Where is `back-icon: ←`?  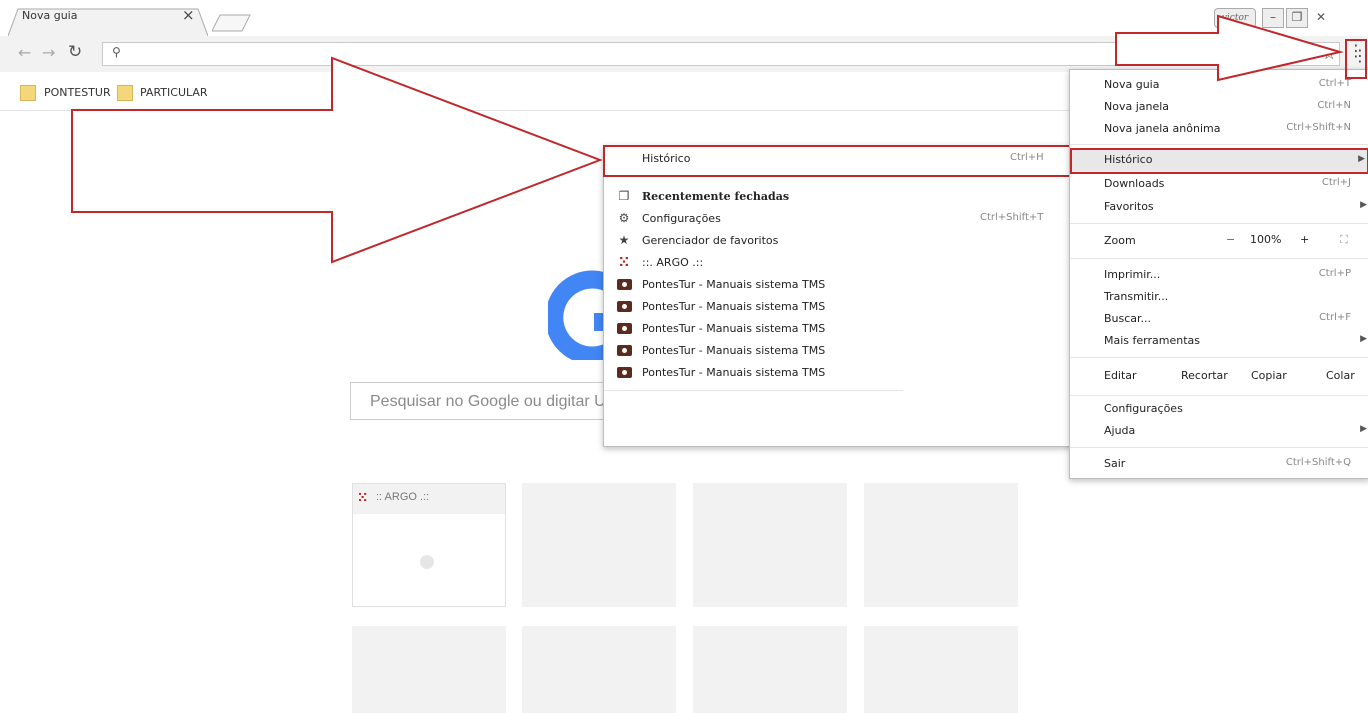 back-icon: ← is located at coordinates (24, 52).